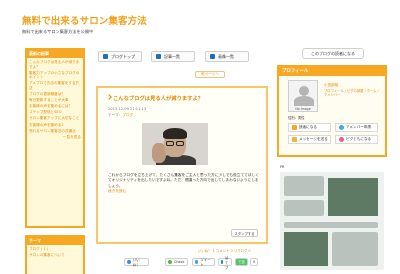 The width and height of the screenshot is (400, 274). What do you see at coordinates (295, 71) in the screenshot?
I see `profile-heading: プロフィール` at bounding box center [295, 71].